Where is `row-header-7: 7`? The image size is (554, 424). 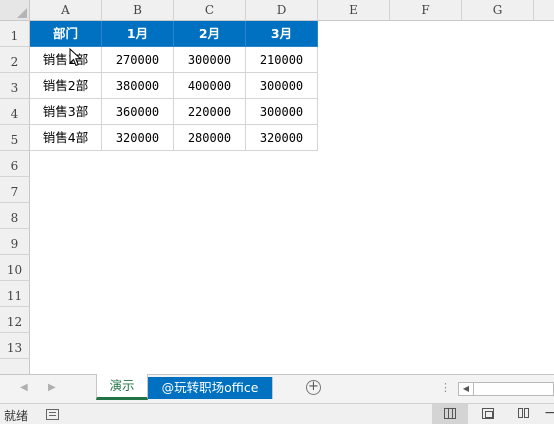
row-header-7: 7 is located at coordinates (15, 190).